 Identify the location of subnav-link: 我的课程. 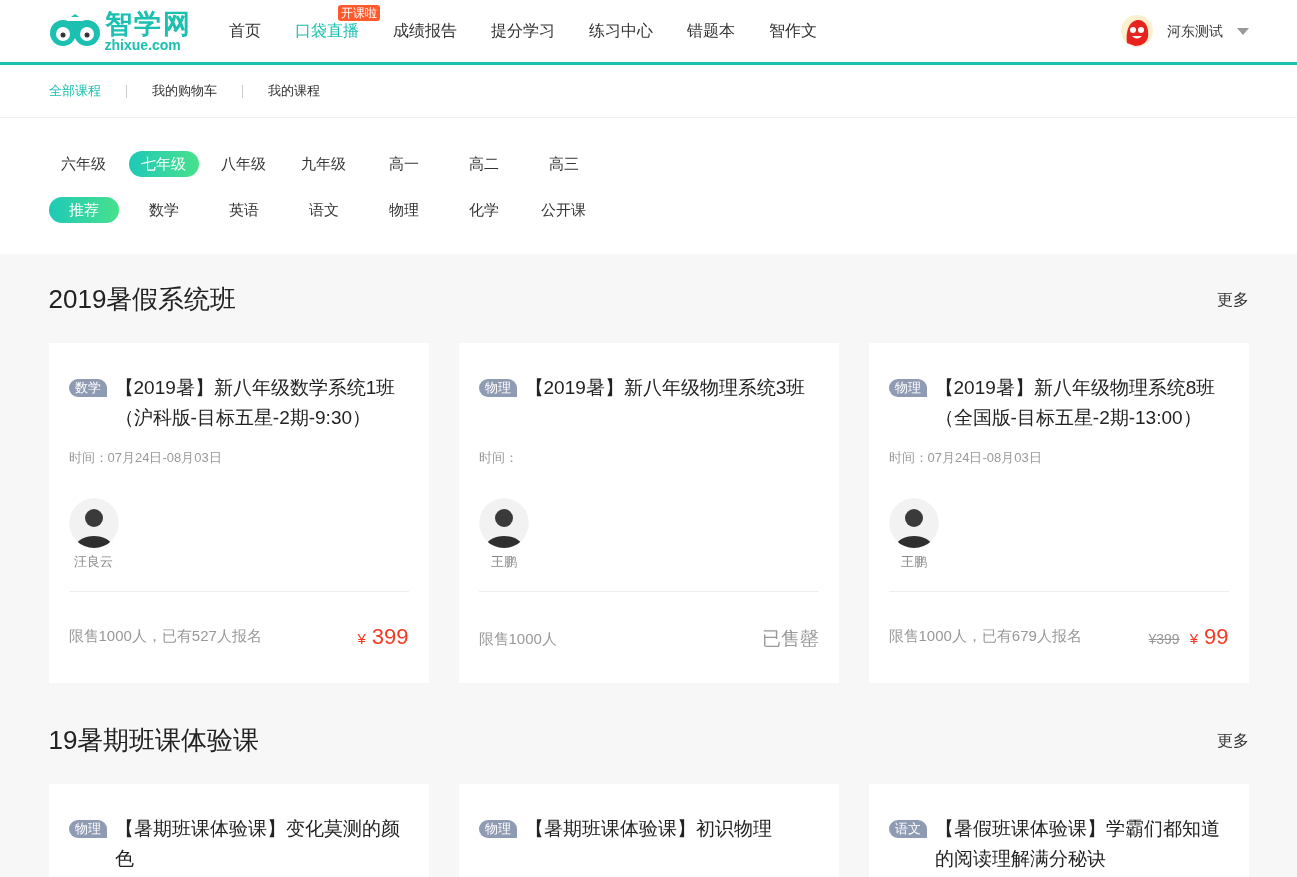
(293, 91).